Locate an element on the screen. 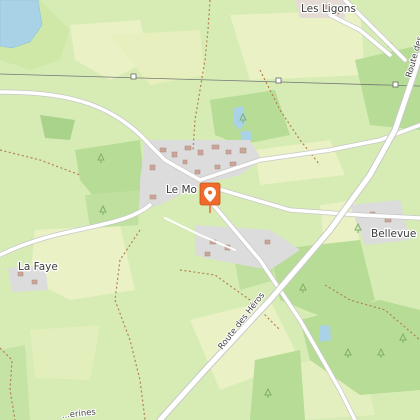 The image size is (420, 420). place-label-la-faye: La Faye is located at coordinates (38, 267).